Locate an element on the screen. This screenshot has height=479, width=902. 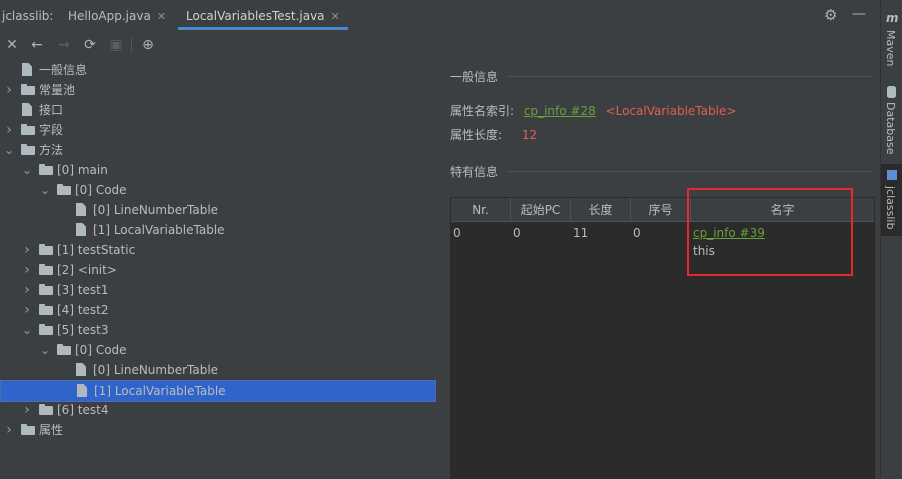
tree-node-label: 方法 is located at coordinates (51, 150).